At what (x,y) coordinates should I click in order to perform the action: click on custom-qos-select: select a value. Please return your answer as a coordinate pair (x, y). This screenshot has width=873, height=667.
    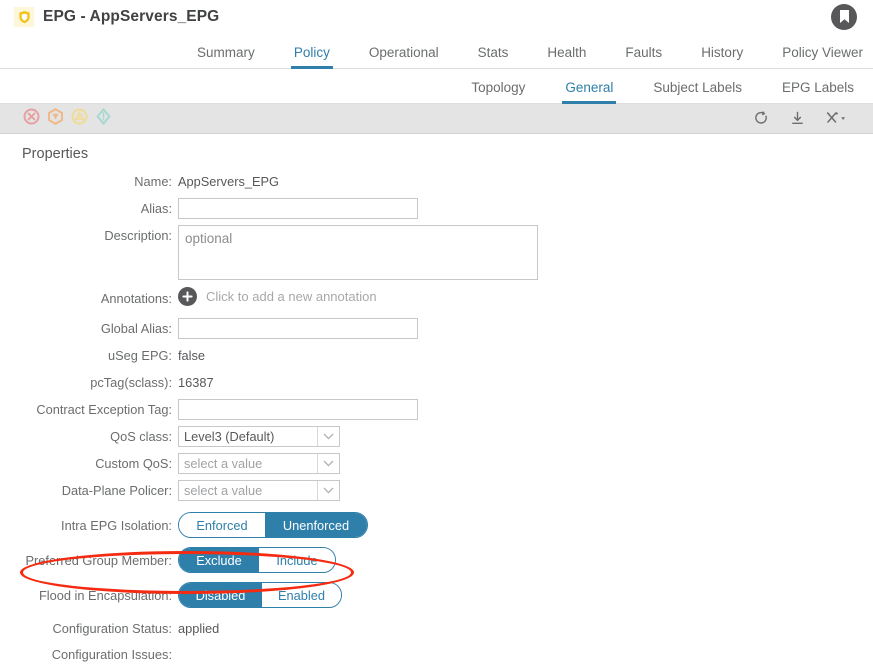
    Looking at the image, I should click on (259, 463).